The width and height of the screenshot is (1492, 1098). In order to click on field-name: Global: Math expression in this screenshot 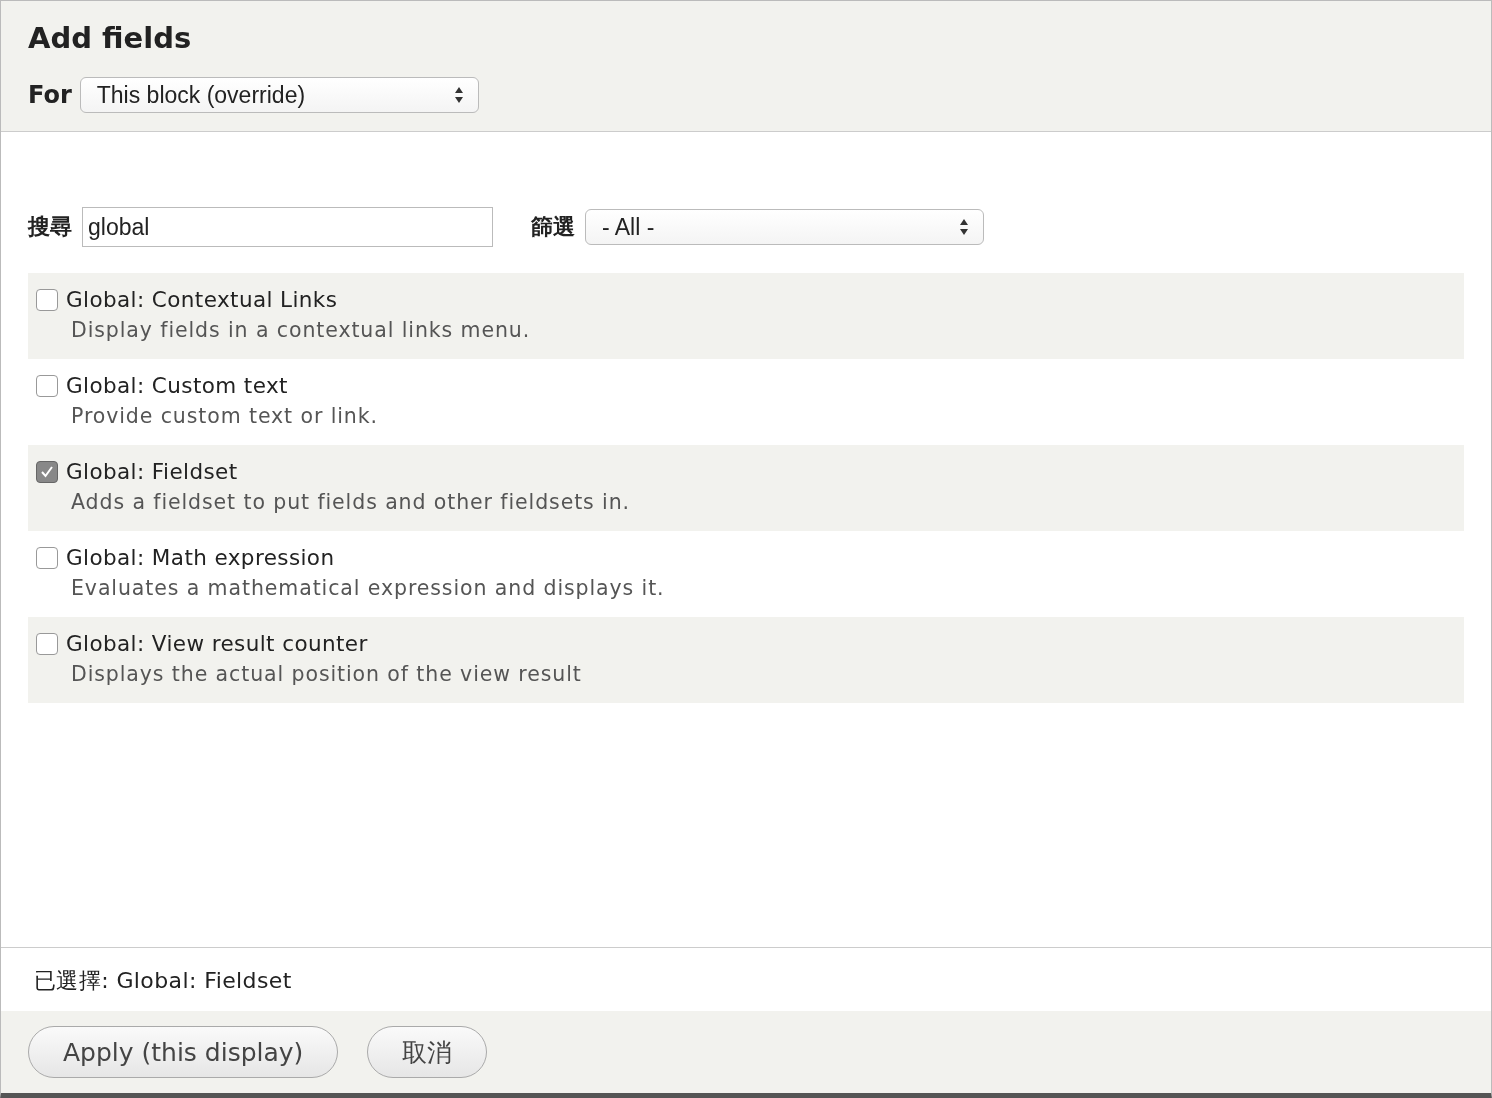, I will do `click(200, 557)`.